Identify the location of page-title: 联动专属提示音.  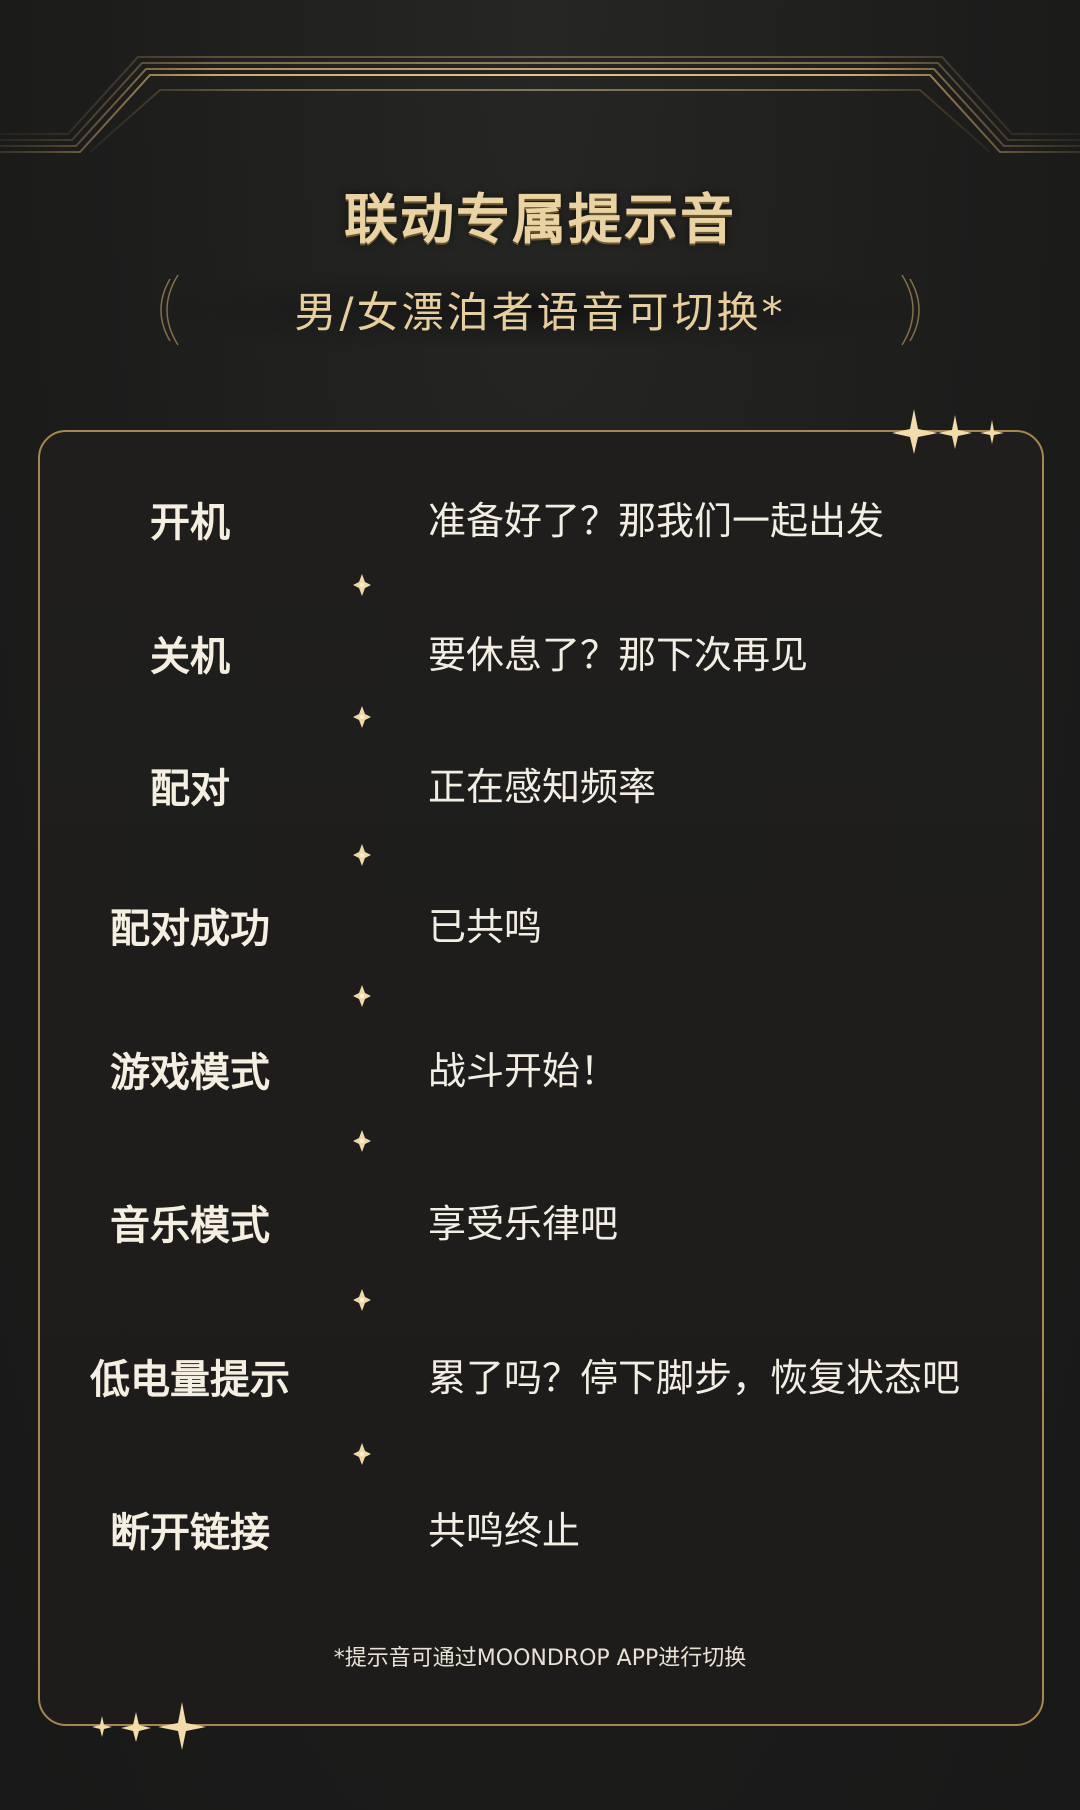
(540, 219).